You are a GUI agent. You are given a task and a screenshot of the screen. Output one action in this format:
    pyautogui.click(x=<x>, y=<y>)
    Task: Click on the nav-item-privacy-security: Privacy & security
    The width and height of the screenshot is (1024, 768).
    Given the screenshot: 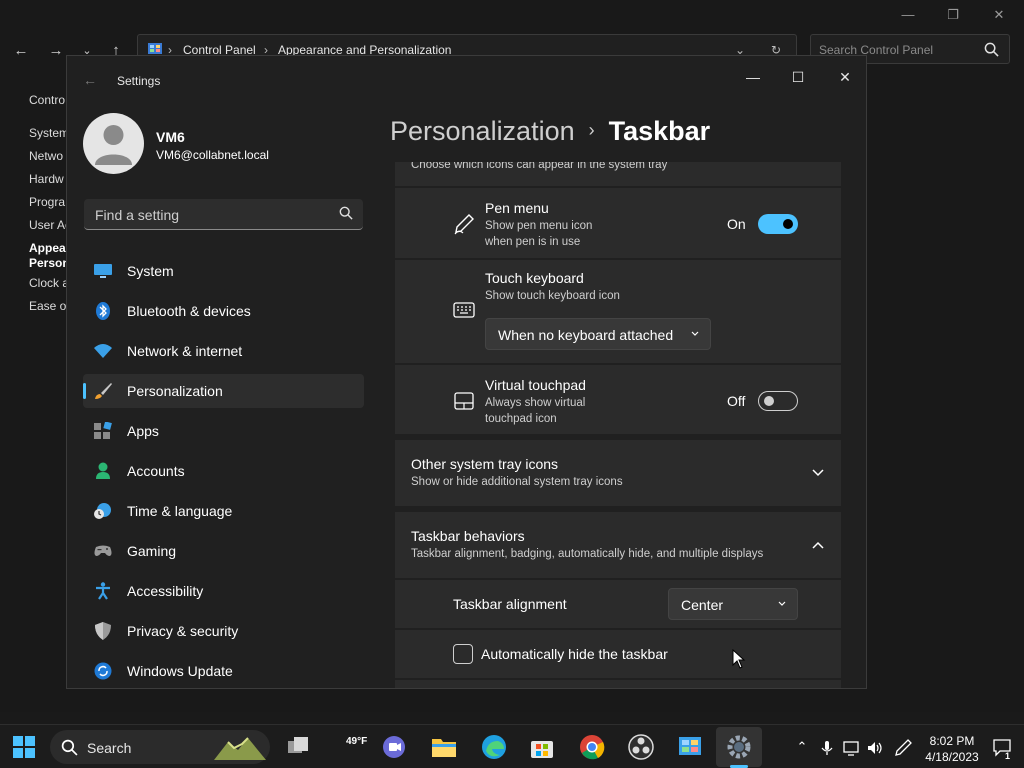 What is the action you would take?
    pyautogui.click(x=223, y=631)
    